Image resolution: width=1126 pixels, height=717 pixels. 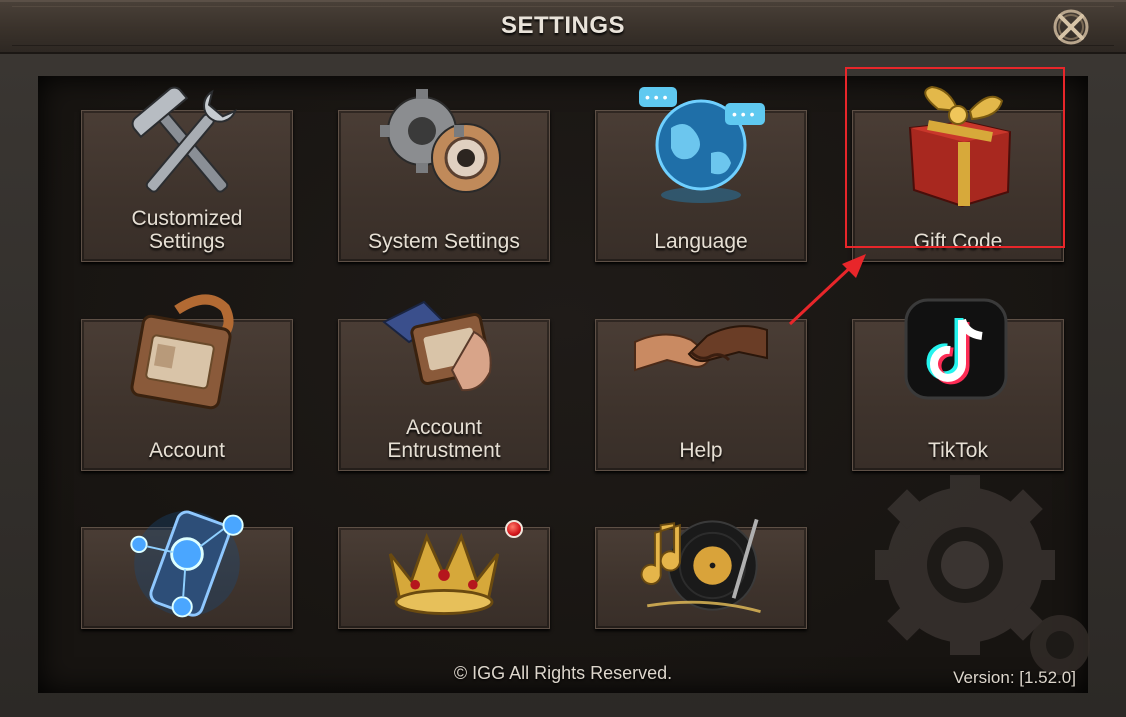 I want to click on vinyl-record-icon, so click(x=700, y=565).